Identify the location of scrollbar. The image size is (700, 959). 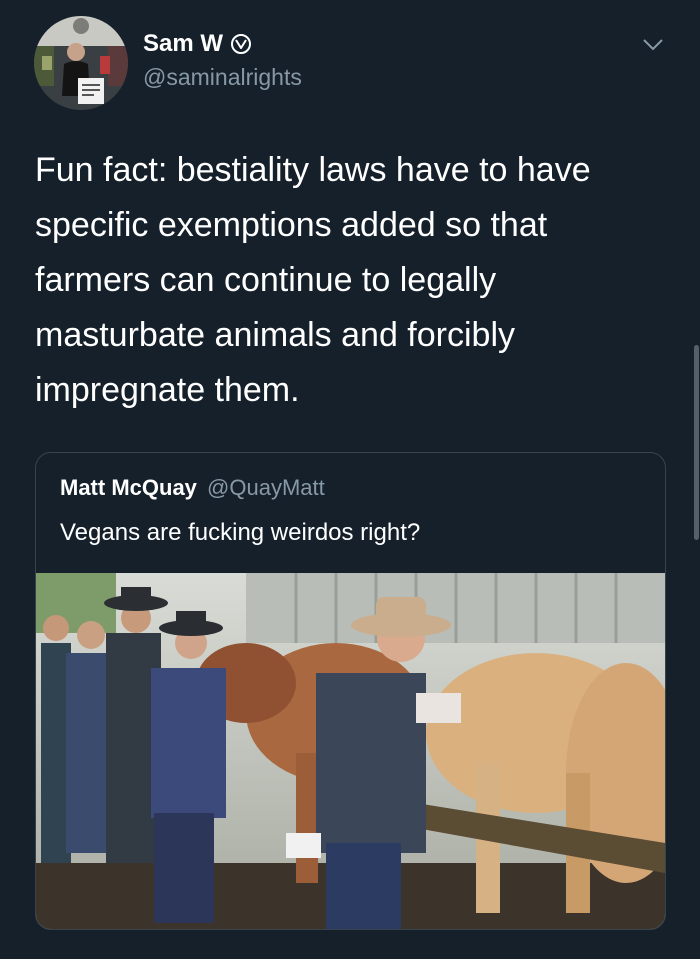
(696, 442).